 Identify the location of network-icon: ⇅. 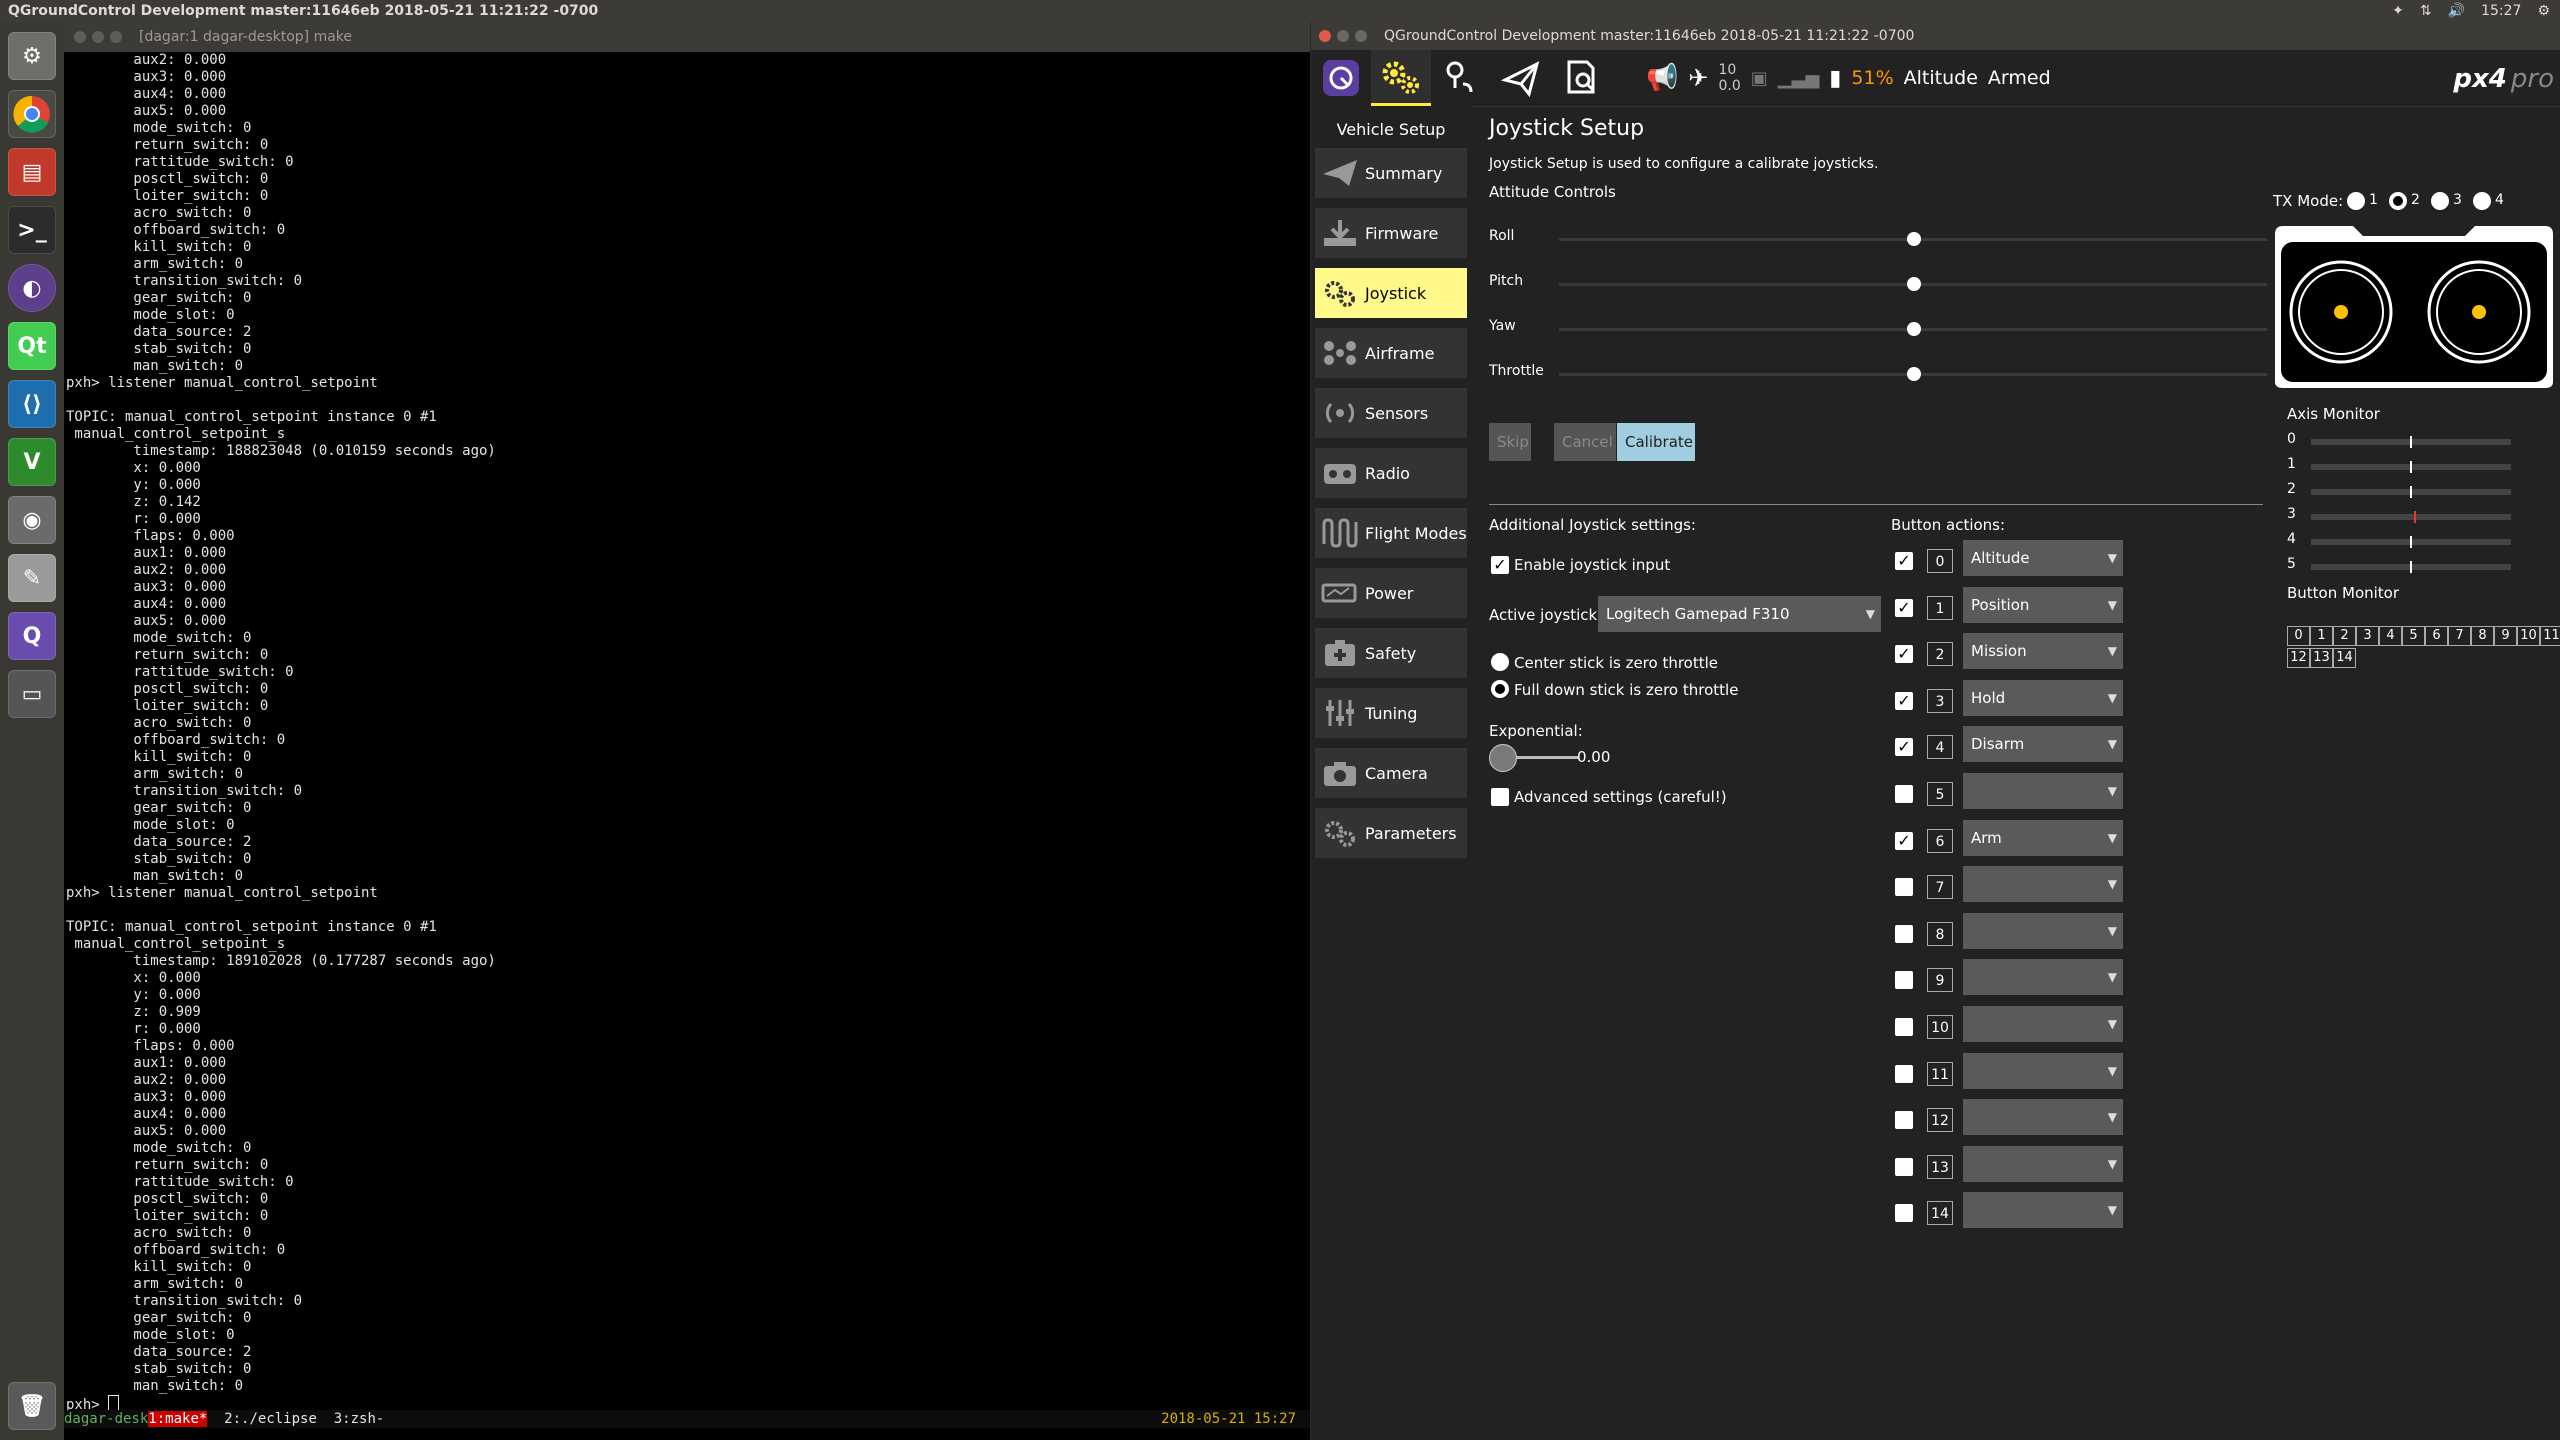
(2426, 11).